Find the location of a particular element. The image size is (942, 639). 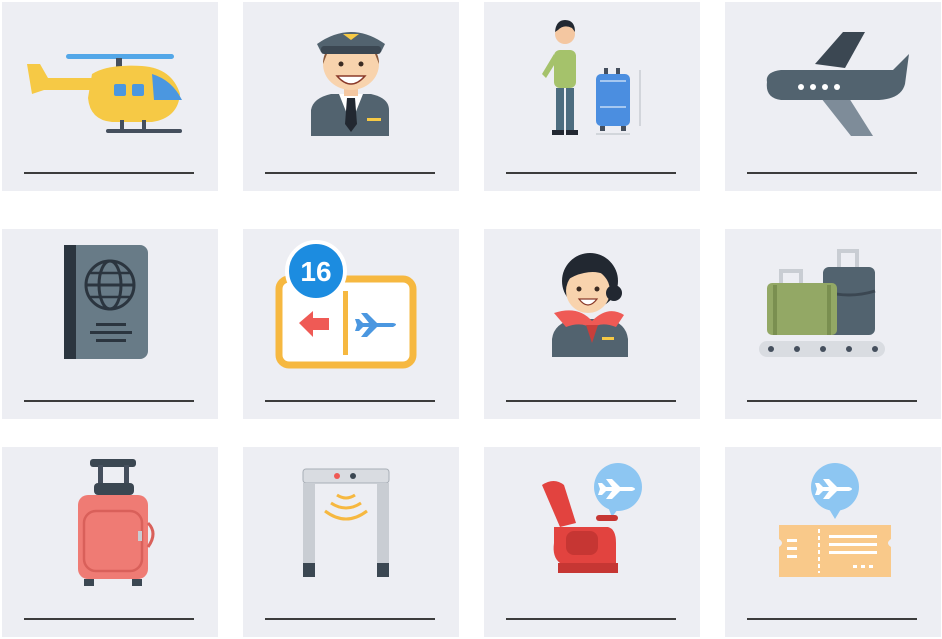

card-airplane is located at coordinates (833, 96).